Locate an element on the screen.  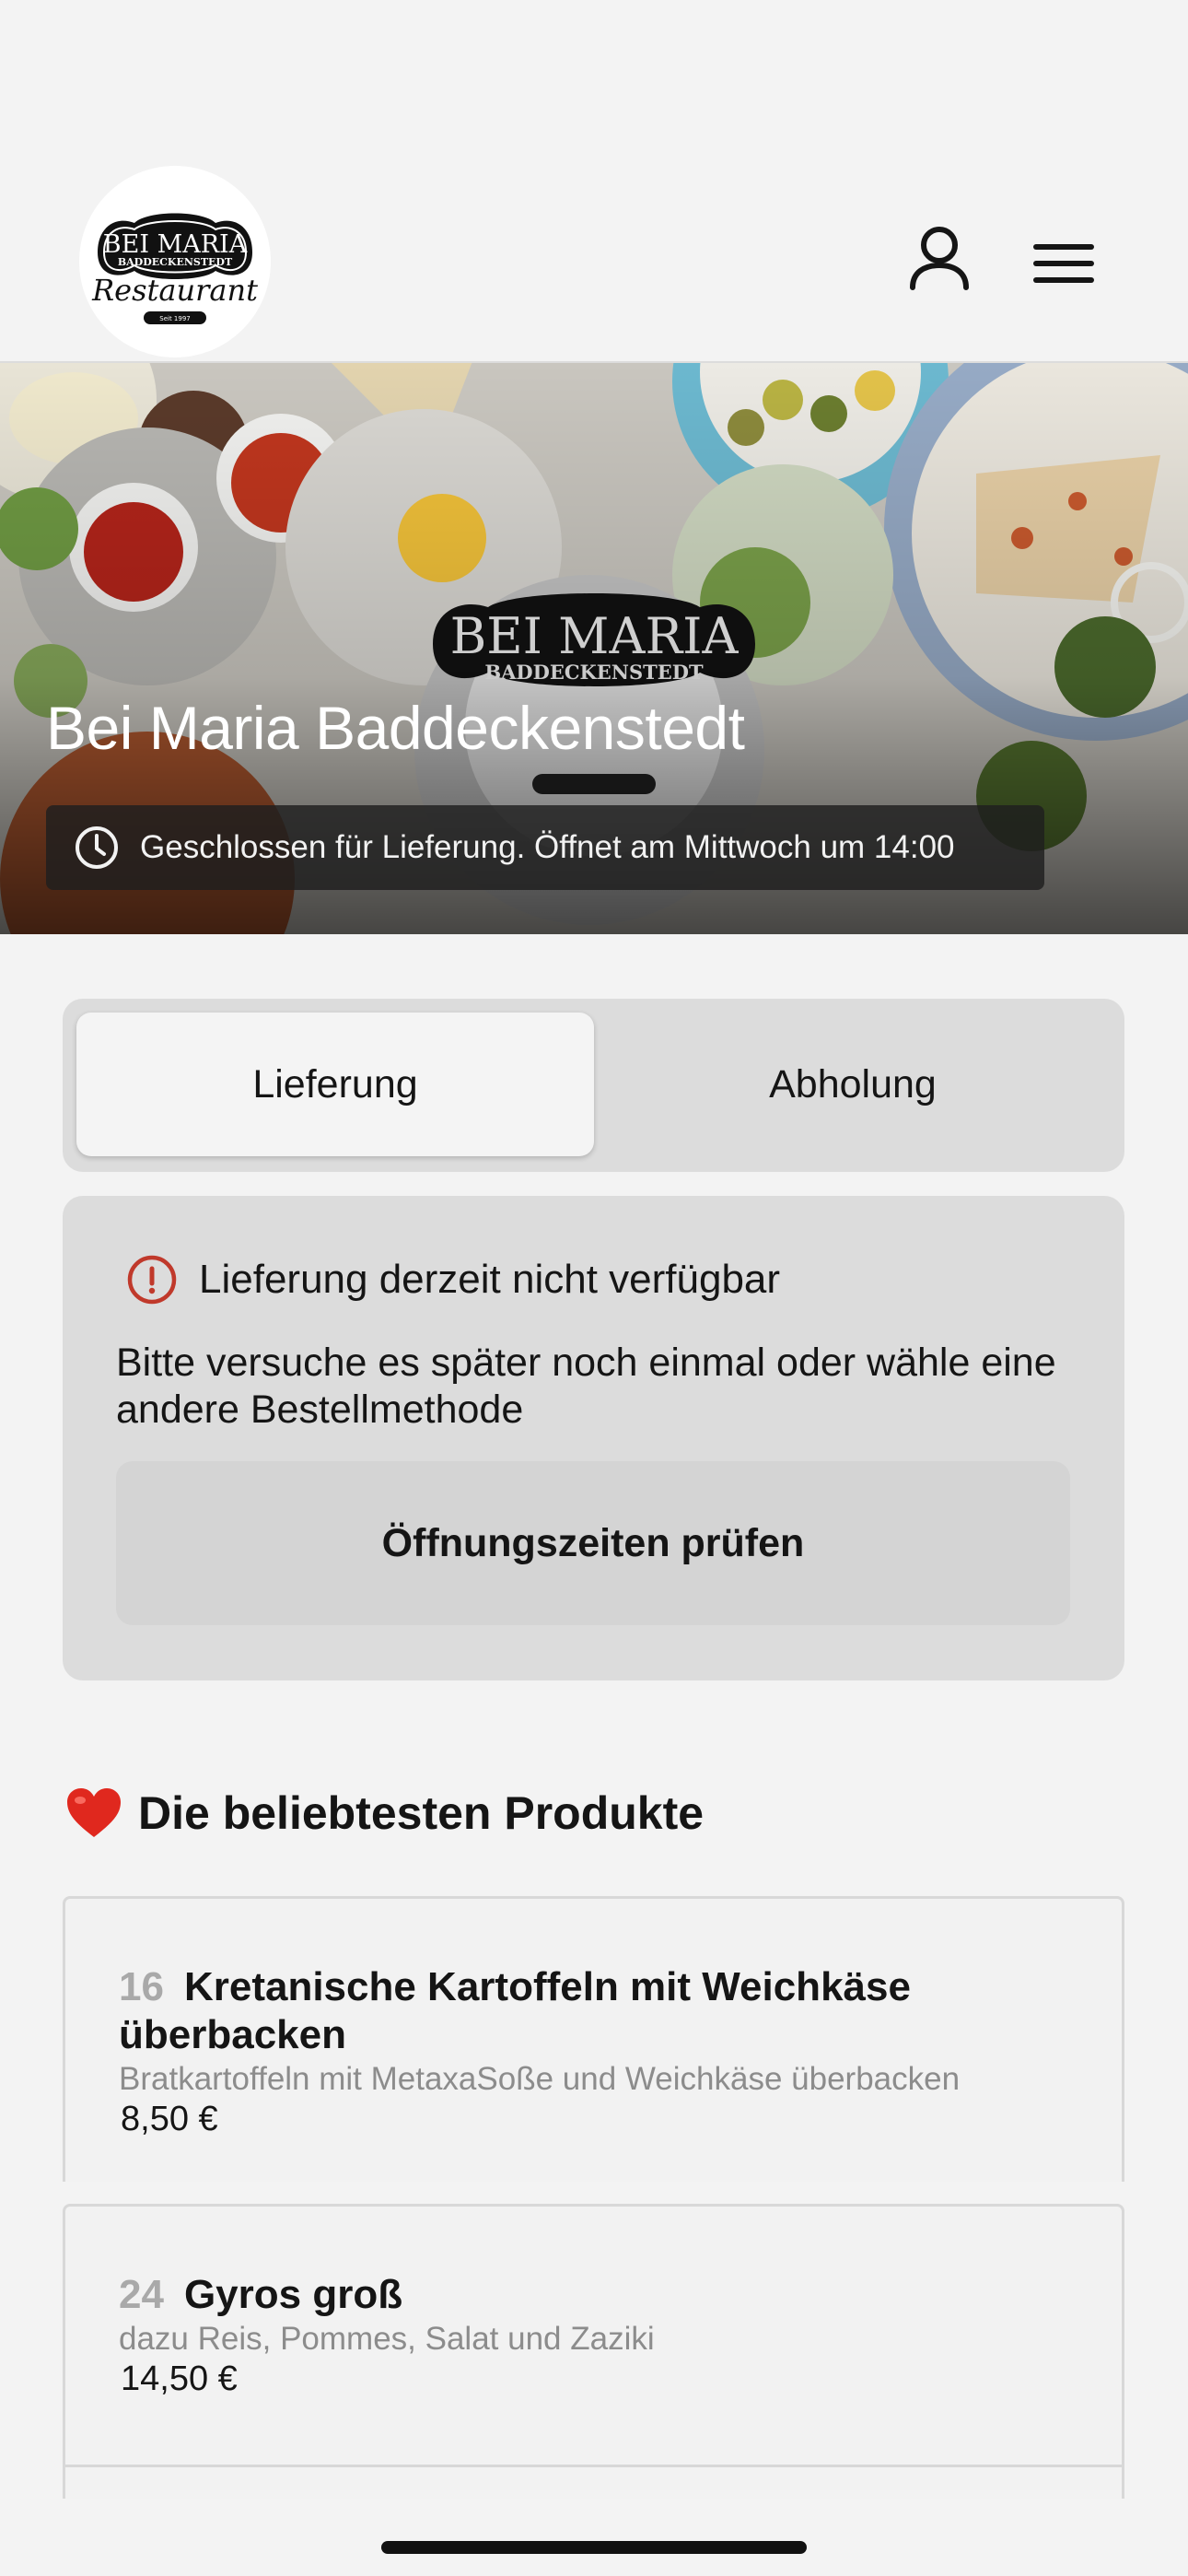
logo-subtitle: BADDECKENSTEDT is located at coordinates (175, 262).